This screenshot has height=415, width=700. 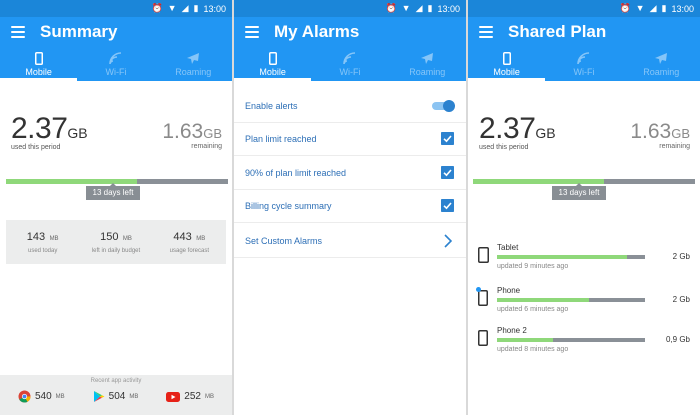 What do you see at coordinates (448, 241) in the screenshot?
I see `chevron-right-icon` at bounding box center [448, 241].